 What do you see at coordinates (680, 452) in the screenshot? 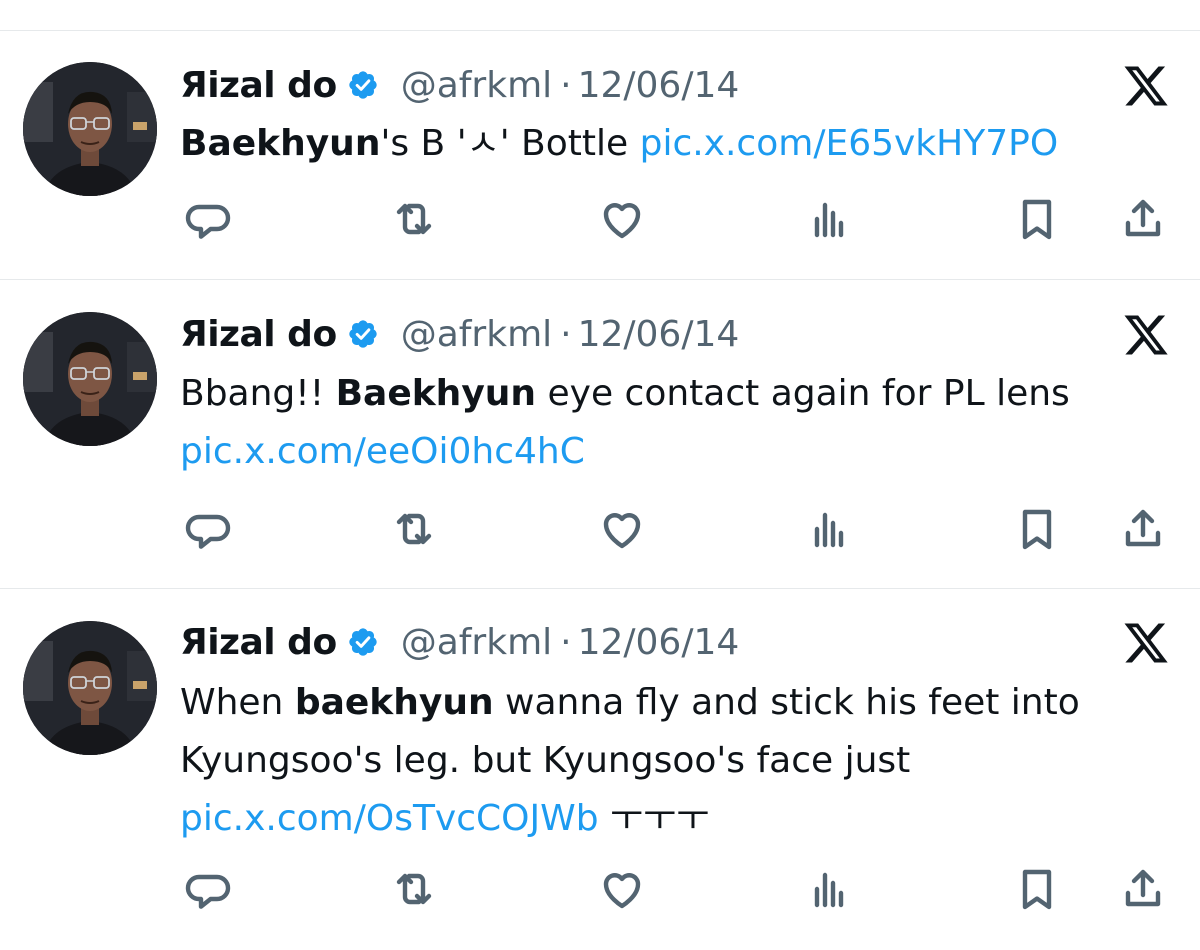
I see `tweet-line: pic.x.com/eeOi0hc4hC` at bounding box center [680, 452].